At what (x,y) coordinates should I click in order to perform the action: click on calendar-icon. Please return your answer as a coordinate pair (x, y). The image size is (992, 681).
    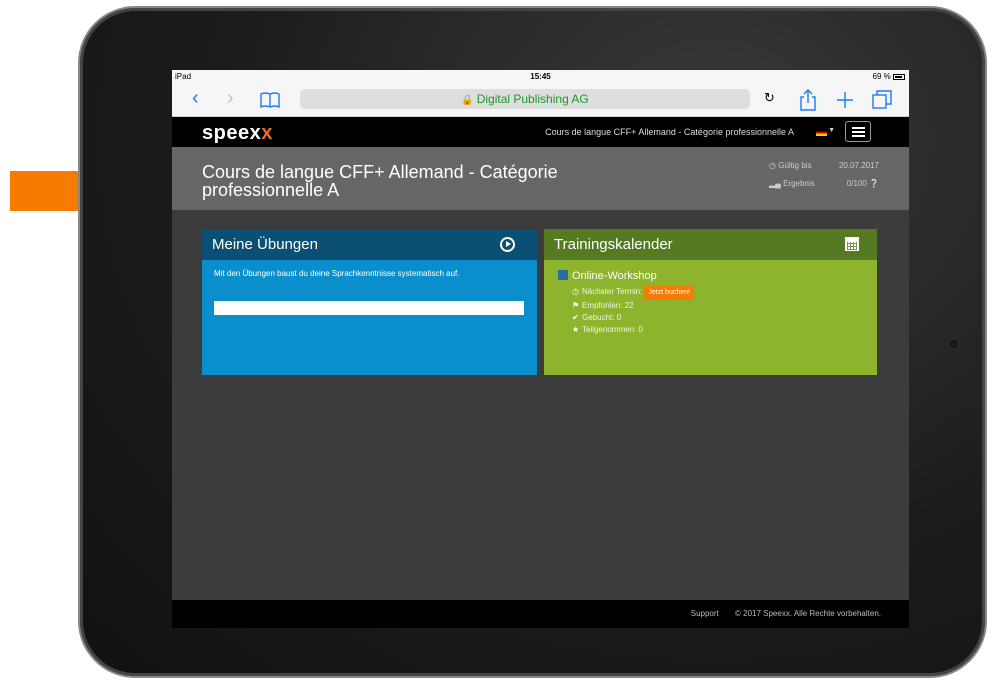
    Looking at the image, I should click on (852, 244).